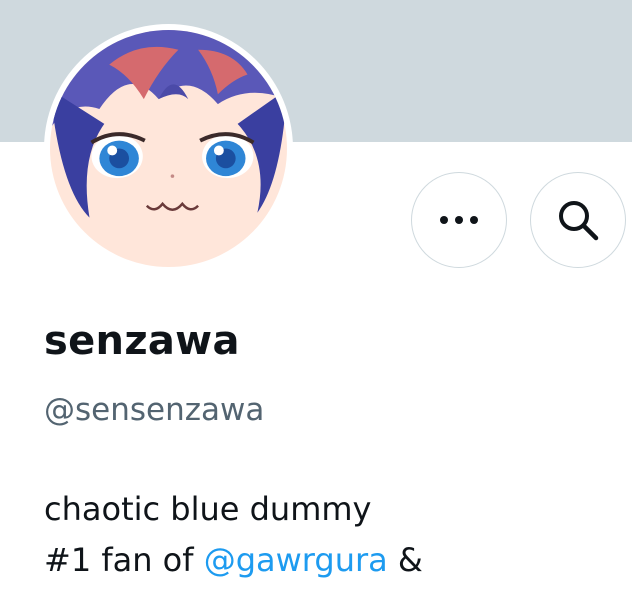 The image size is (632, 605). What do you see at coordinates (124, 560) in the screenshot?
I see `bio-line-2-prefix: #1 fan of` at bounding box center [124, 560].